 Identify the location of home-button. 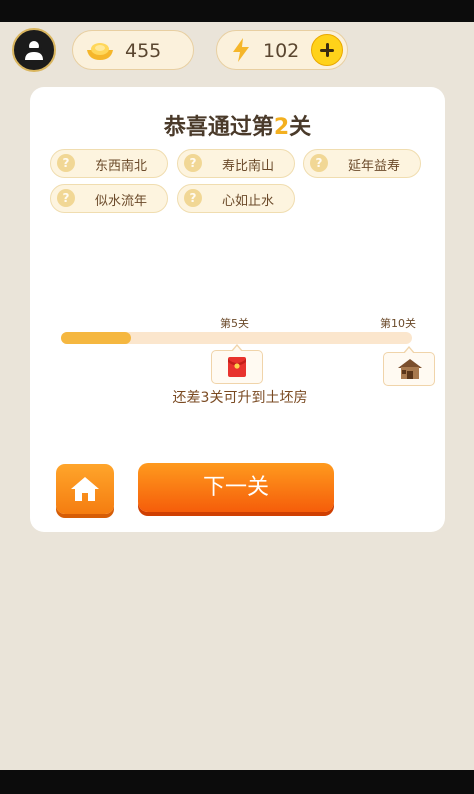
(85, 489).